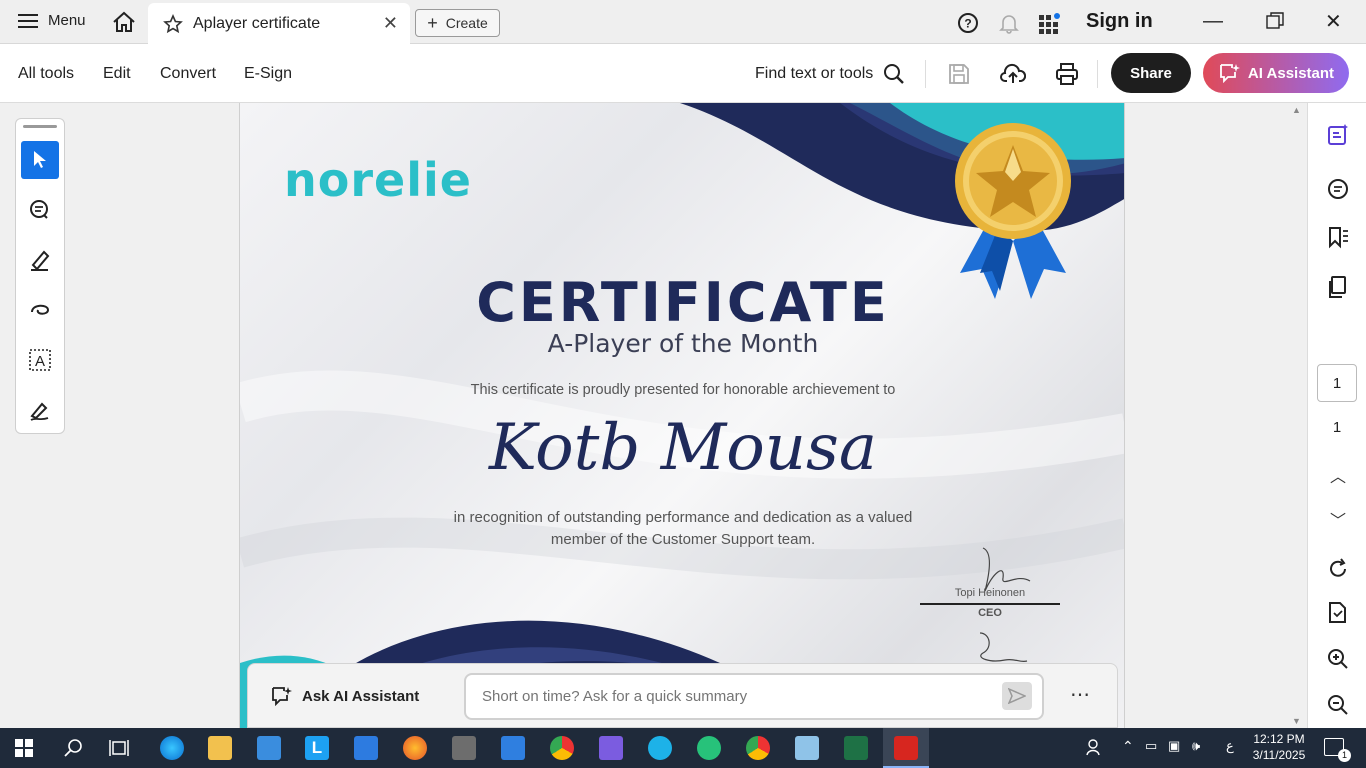 The width and height of the screenshot is (1366, 768). I want to click on help-icon: ?, so click(968, 23).